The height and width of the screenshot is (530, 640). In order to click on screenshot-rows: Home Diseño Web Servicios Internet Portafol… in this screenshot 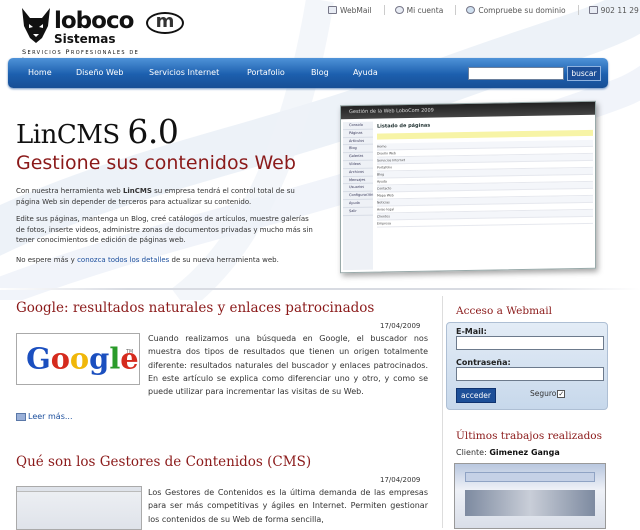, I will do `click(485, 183)`.